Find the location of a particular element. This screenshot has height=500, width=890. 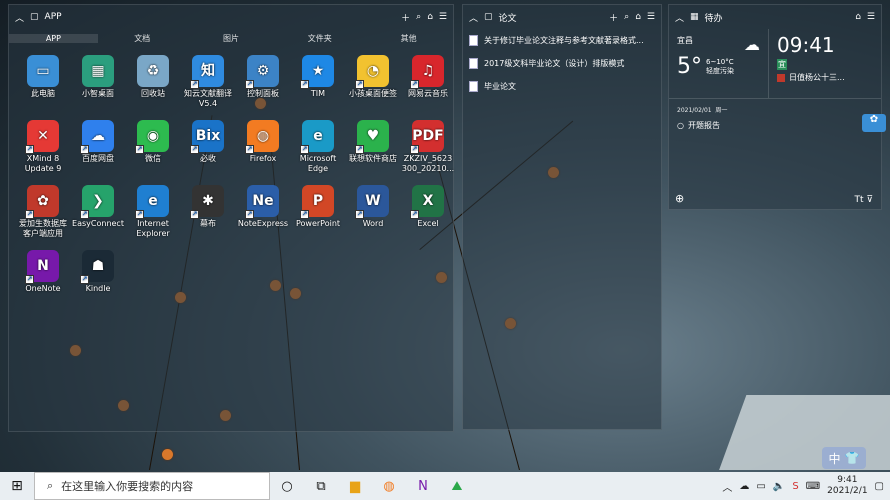

windows-start-icon: ⊞ is located at coordinates (17, 486).